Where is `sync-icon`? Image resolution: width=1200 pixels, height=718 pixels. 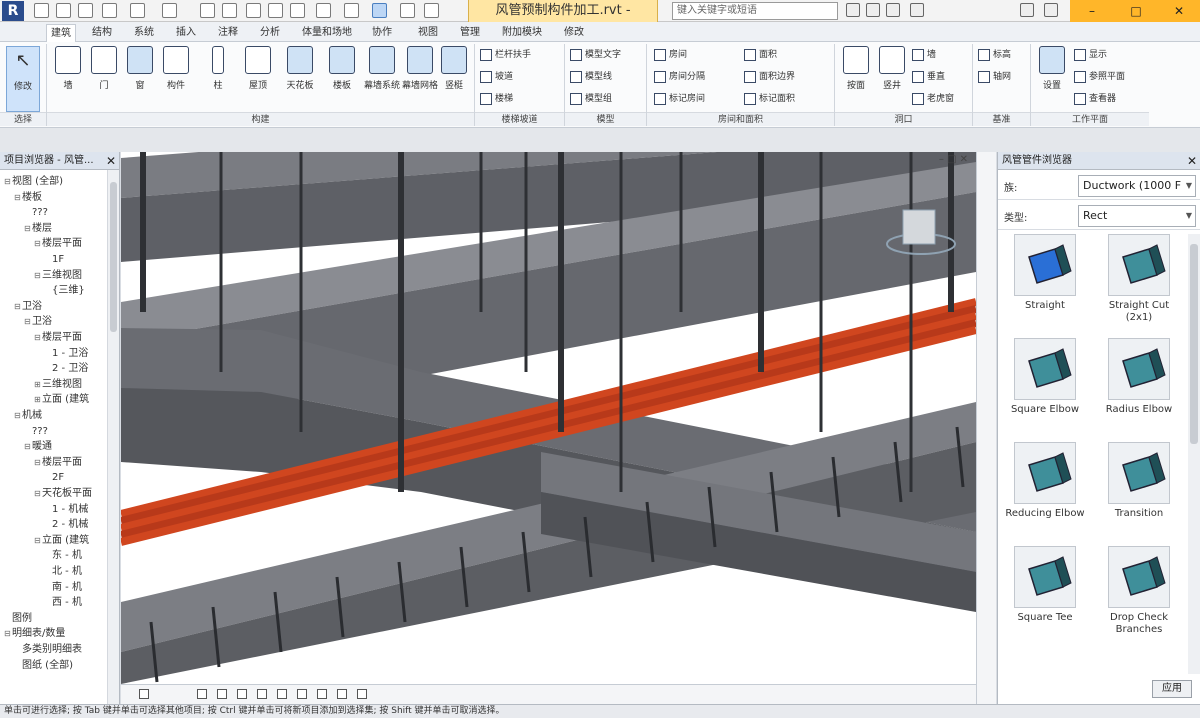 sync-icon is located at coordinates (109, 10).